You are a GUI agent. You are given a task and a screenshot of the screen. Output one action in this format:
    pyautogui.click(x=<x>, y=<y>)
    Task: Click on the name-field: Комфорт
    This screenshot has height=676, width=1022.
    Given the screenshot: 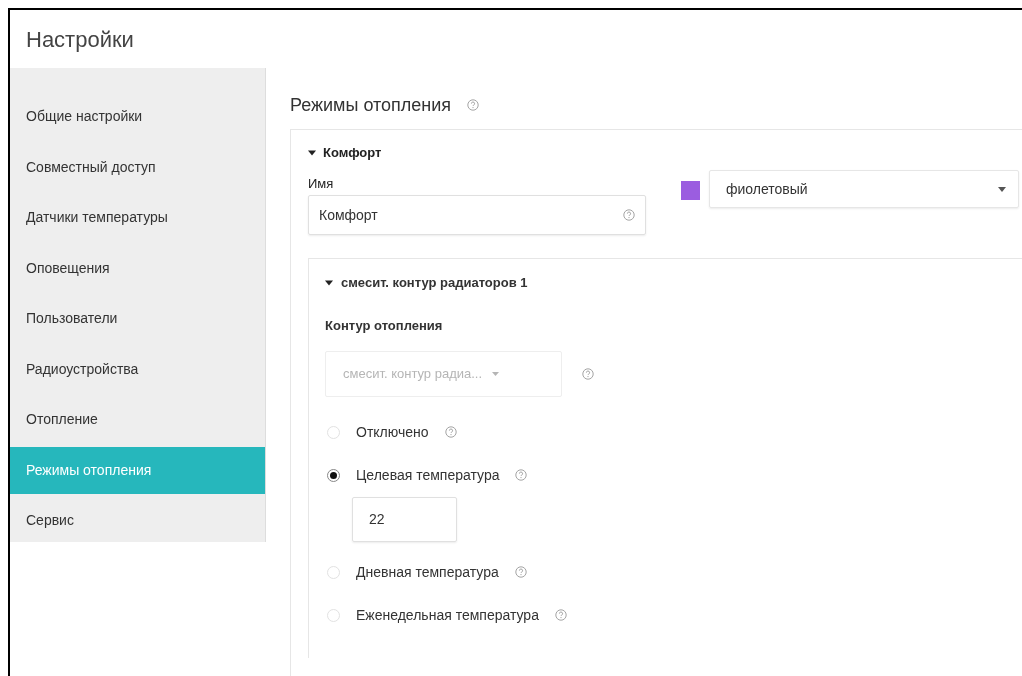 What is the action you would take?
    pyautogui.click(x=477, y=215)
    